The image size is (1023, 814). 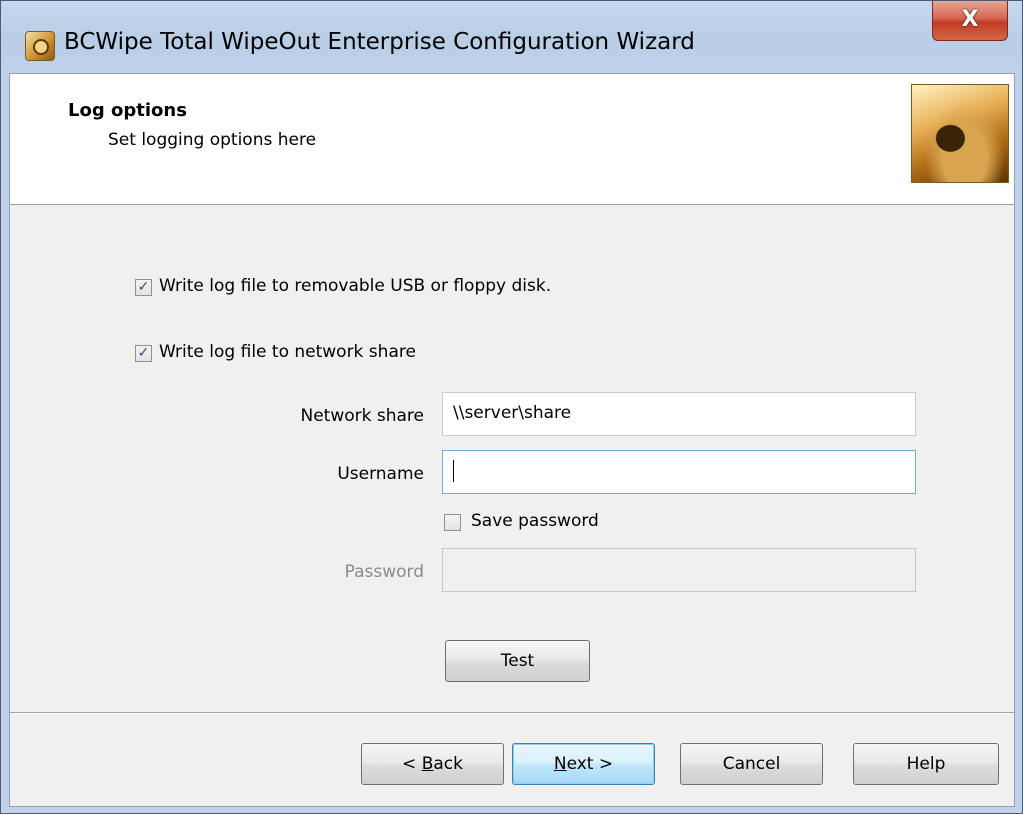 I want to click on footer-separator, so click(x=512, y=713).